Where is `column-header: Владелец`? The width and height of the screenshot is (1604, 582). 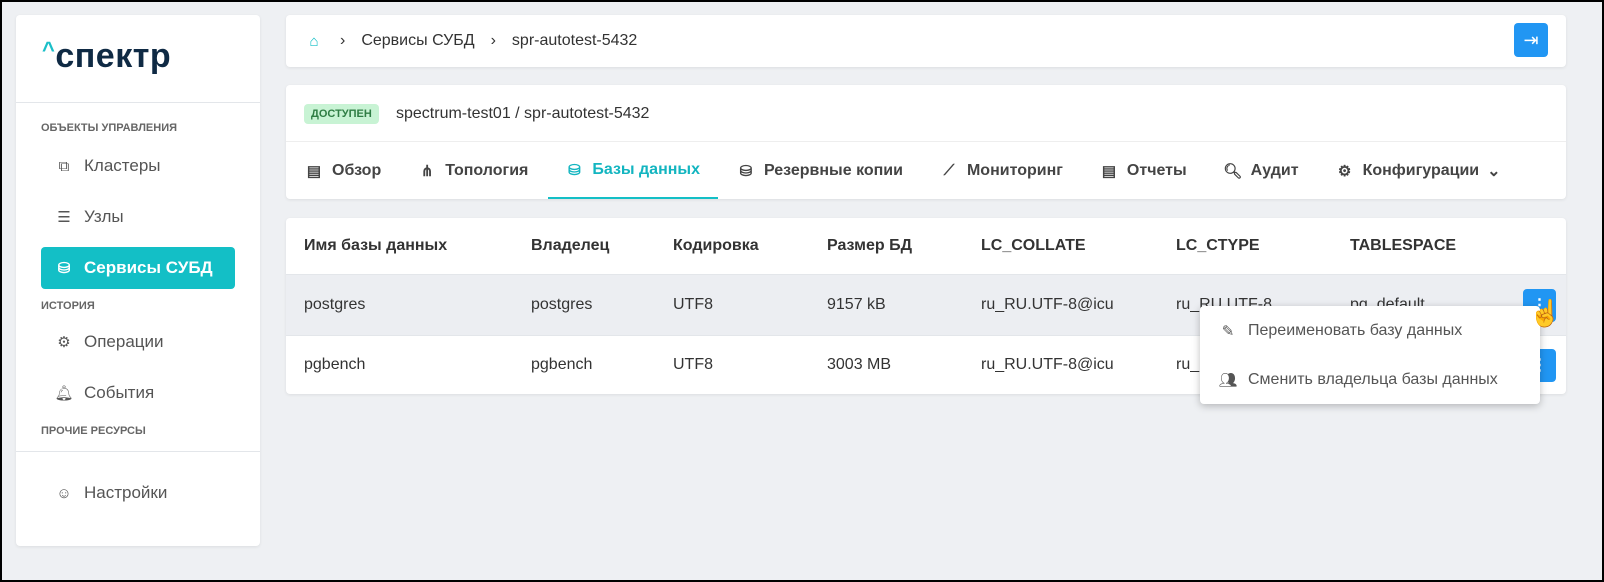
column-header: Владелец is located at coordinates (570, 245).